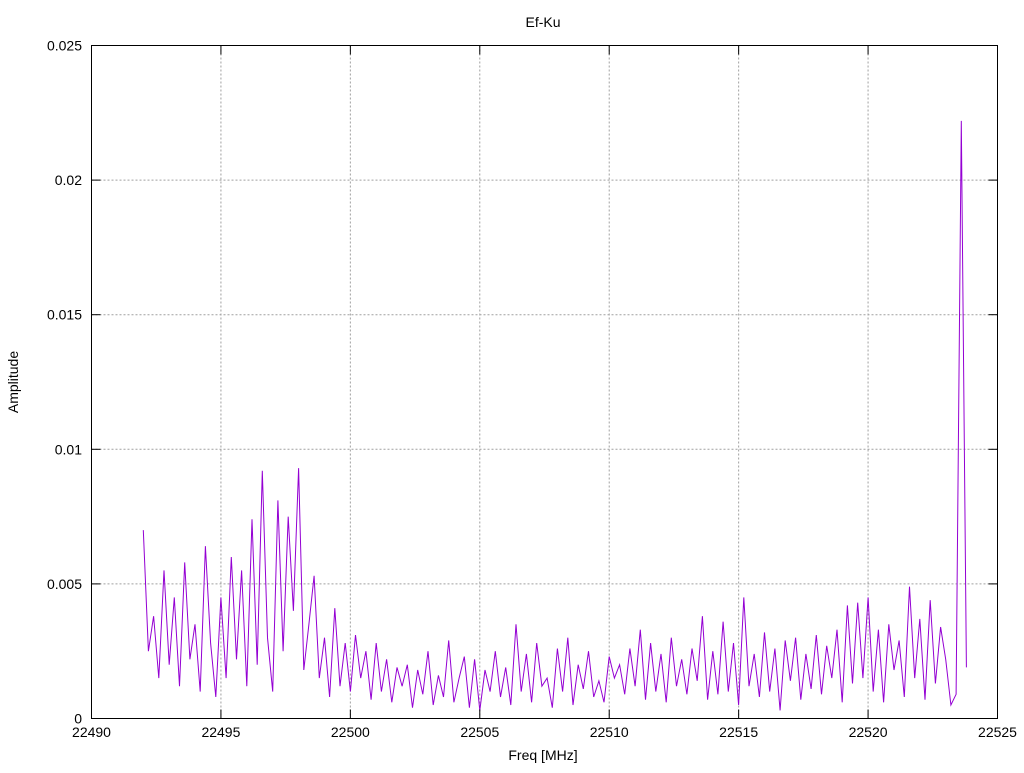  What do you see at coordinates (64, 46) in the screenshot?
I see `y-tick-label: 0.025` at bounding box center [64, 46].